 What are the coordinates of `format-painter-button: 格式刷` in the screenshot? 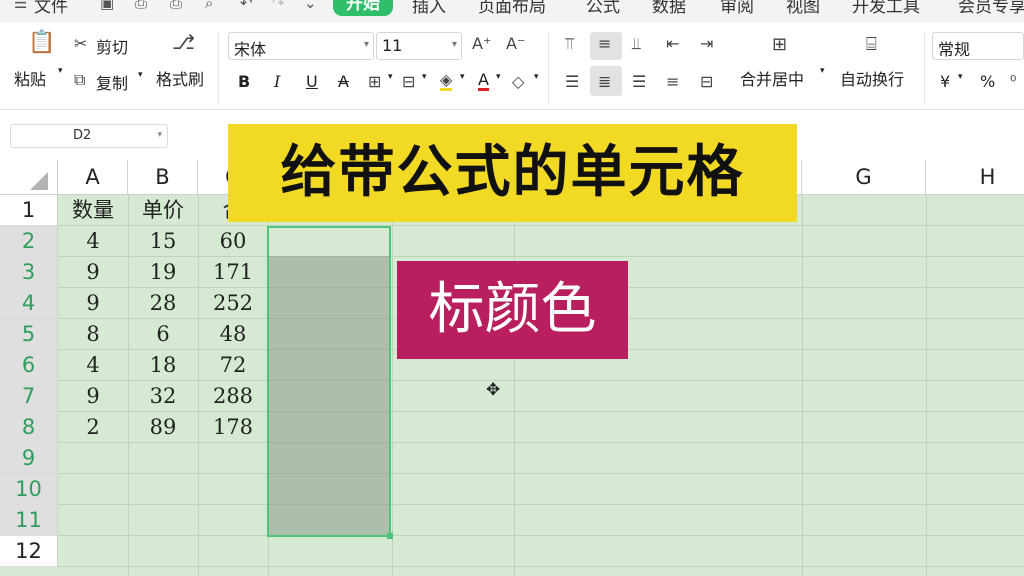 It's located at (180, 78).